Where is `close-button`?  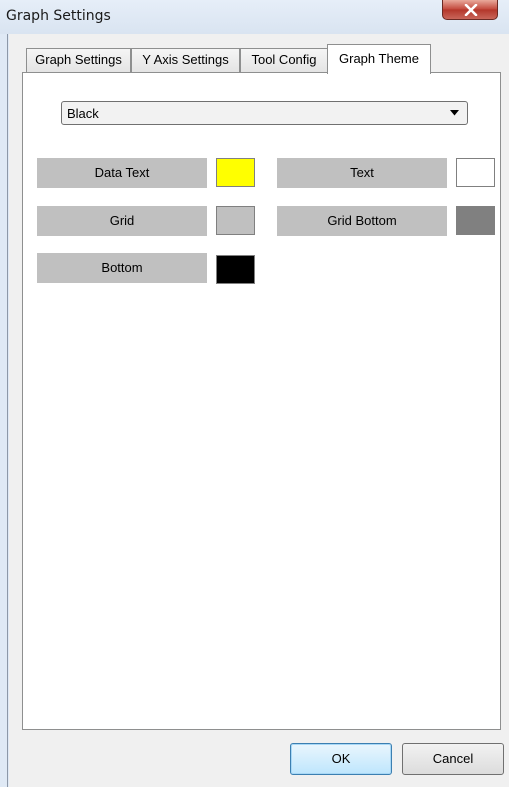 close-button is located at coordinates (470, 10).